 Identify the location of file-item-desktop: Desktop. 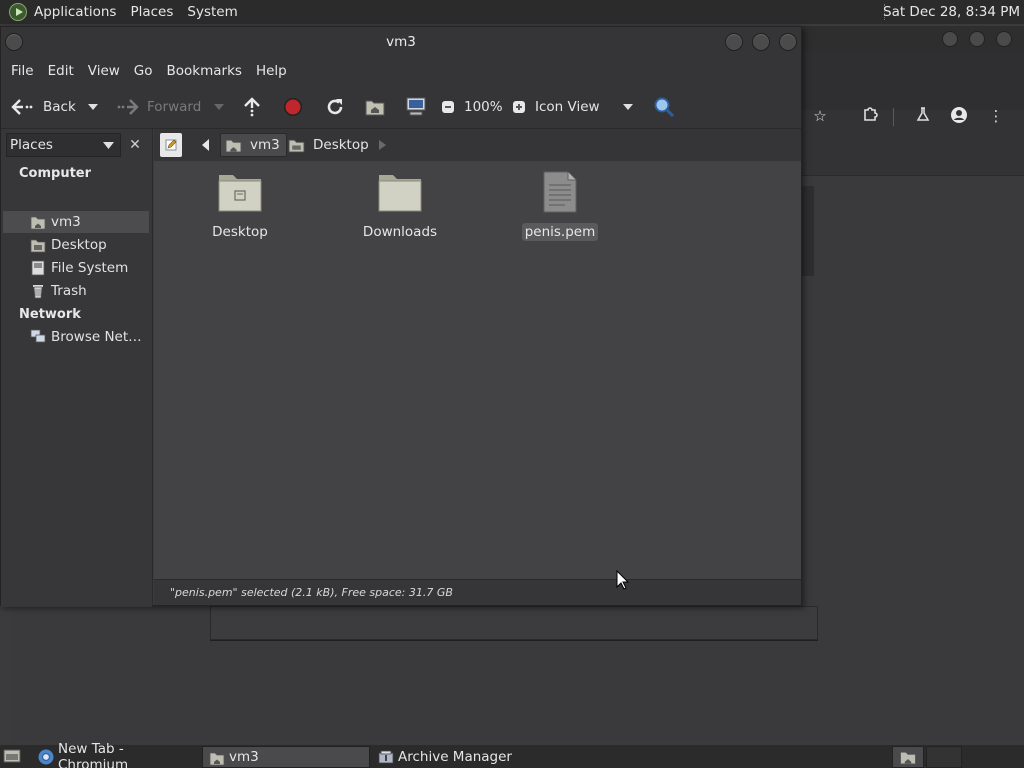
(240, 206).